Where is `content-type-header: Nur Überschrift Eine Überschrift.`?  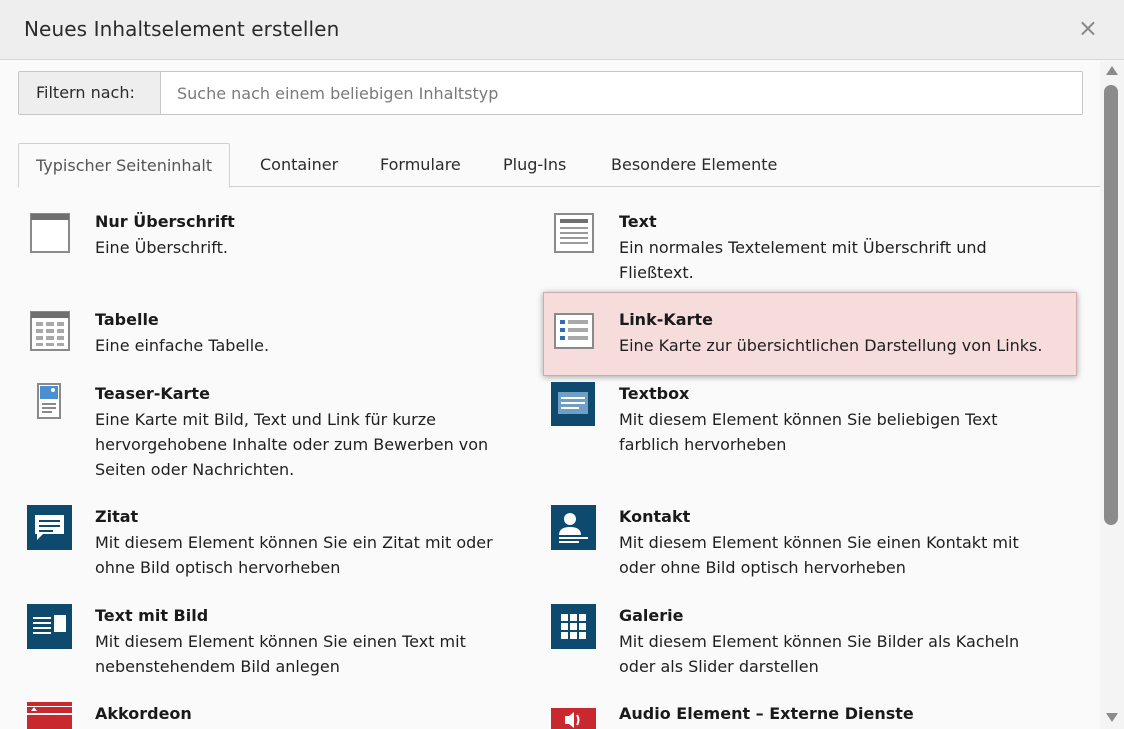 content-type-header: Nur Überschrift Eine Überschrift. is located at coordinates (277, 250).